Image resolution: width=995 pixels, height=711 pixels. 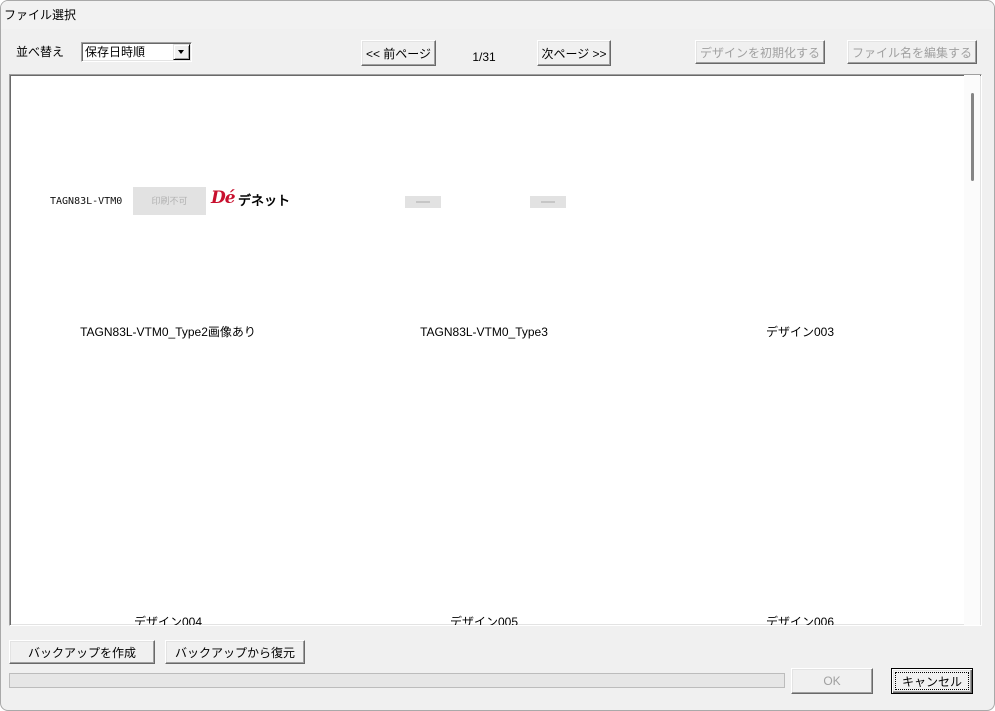 I want to click on chevron-down-icon, so click(x=181, y=52).